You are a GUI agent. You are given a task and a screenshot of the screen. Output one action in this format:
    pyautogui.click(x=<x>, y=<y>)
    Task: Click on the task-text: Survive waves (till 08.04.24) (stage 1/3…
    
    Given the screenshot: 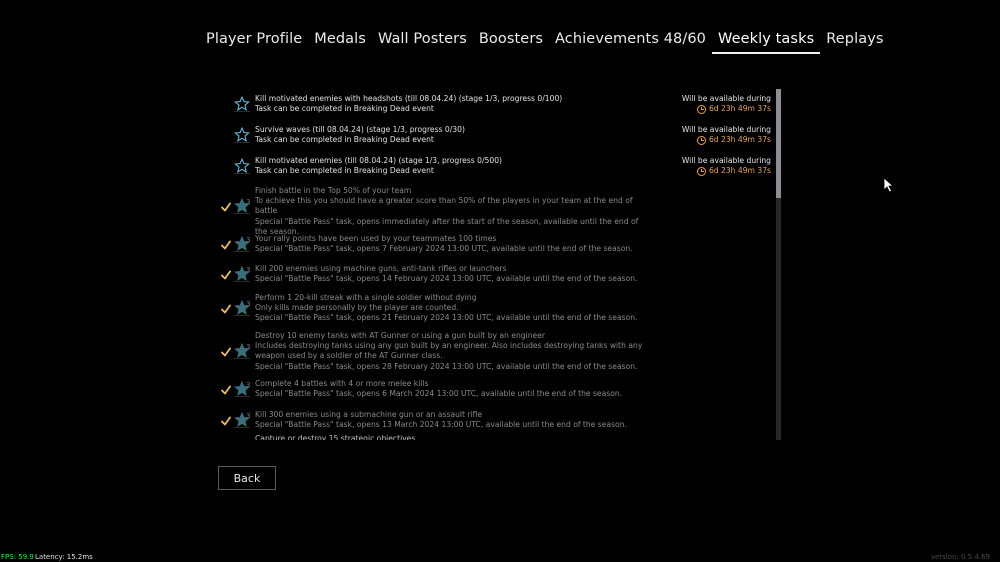 What is the action you would take?
    pyautogui.click(x=465, y=135)
    